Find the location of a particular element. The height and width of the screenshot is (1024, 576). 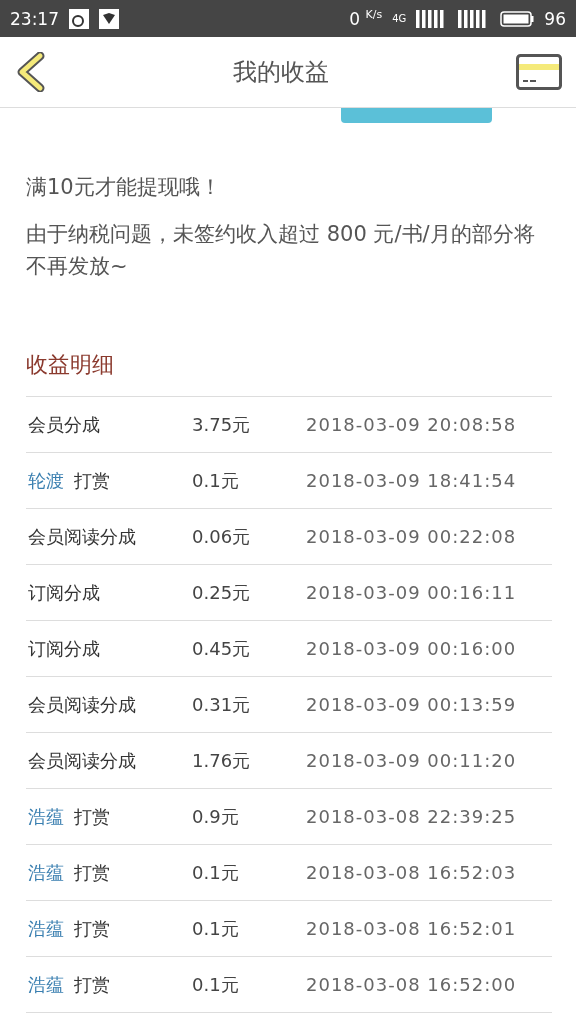

battery-icon is located at coordinates (517, 18).